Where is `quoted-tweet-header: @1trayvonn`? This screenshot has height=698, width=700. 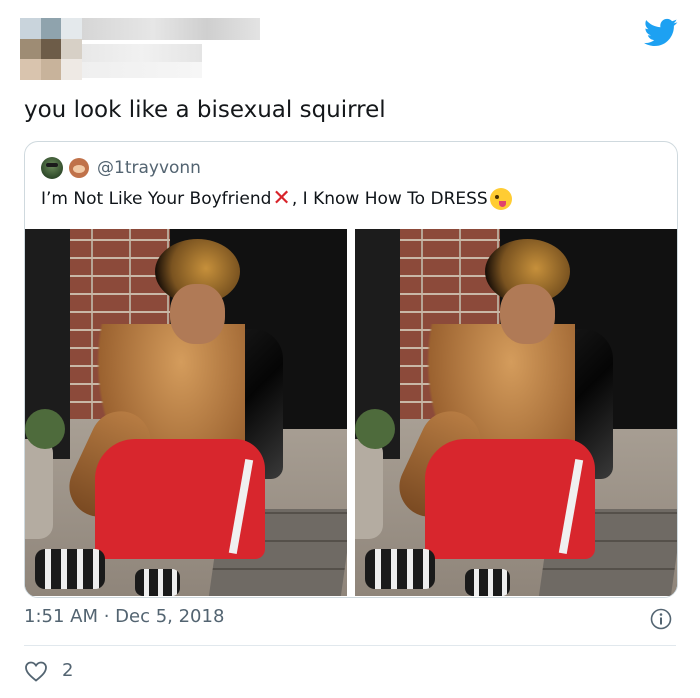
quoted-tweet-header: @1trayvonn is located at coordinates (121, 168).